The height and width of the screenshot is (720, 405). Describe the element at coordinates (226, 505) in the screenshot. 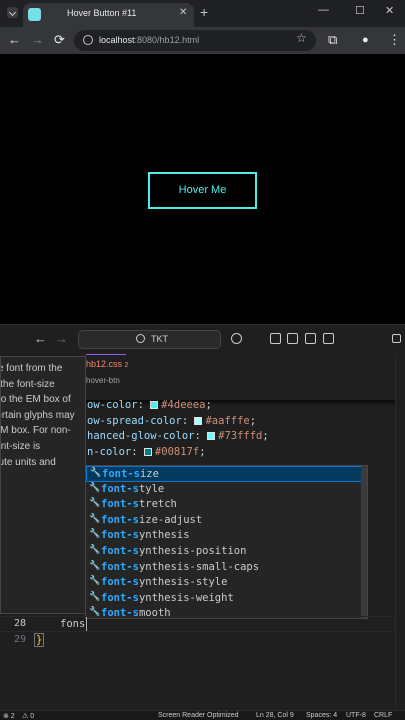

I see `suggestion-font-stretch: 🔧 font-stretch` at that location.